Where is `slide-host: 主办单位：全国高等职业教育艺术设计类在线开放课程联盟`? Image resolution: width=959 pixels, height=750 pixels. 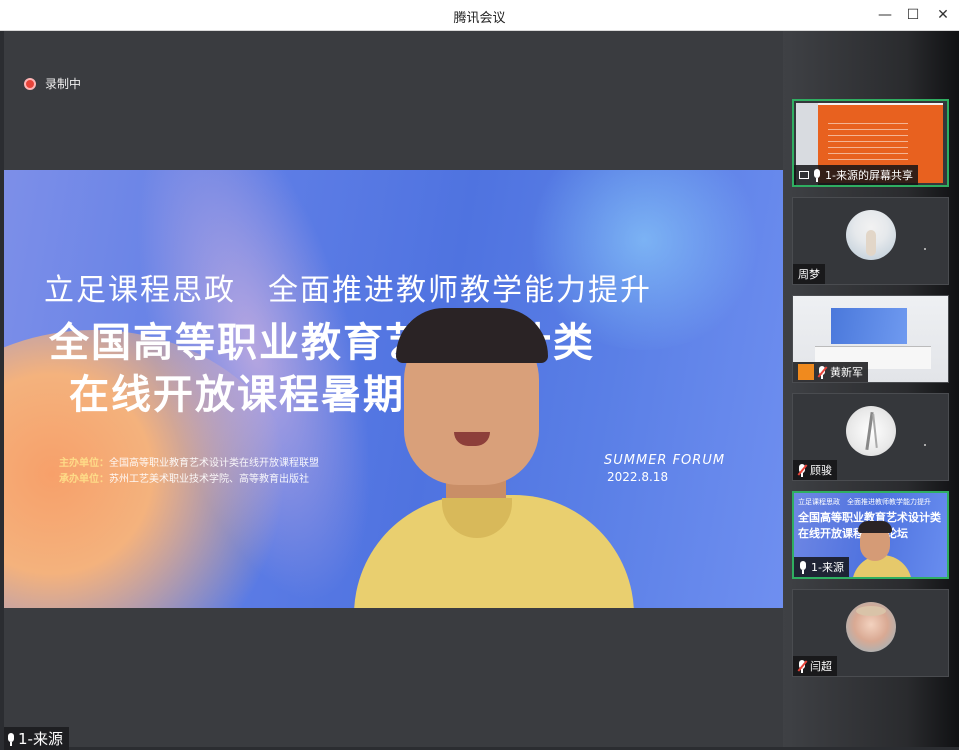 slide-host: 主办单位：全国高等职业教育艺术设计类在线开放课程联盟 is located at coordinates (189, 461).